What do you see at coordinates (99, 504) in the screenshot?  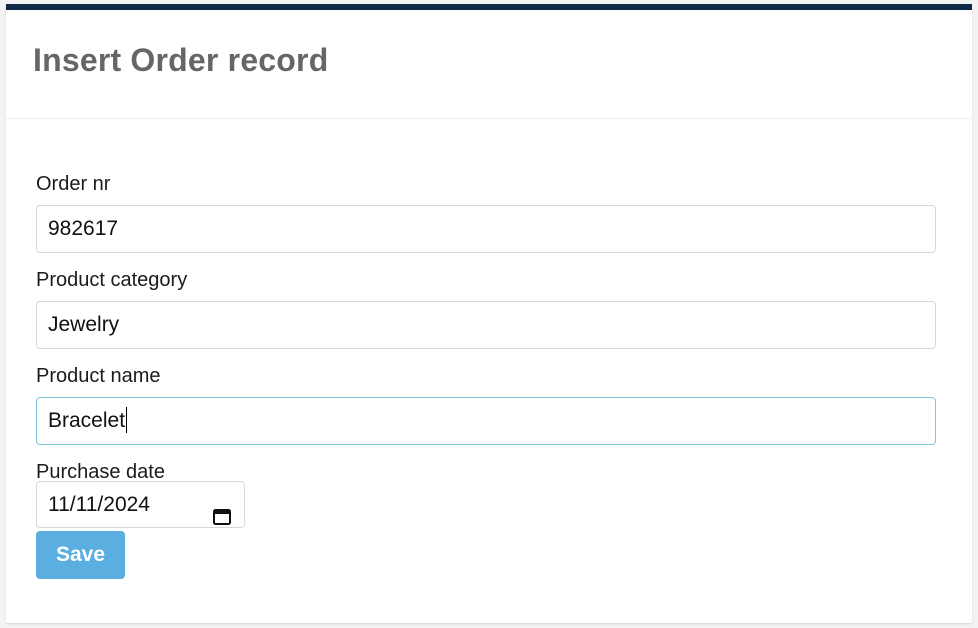 I see `purchase-date-value: 11/11/2024` at bounding box center [99, 504].